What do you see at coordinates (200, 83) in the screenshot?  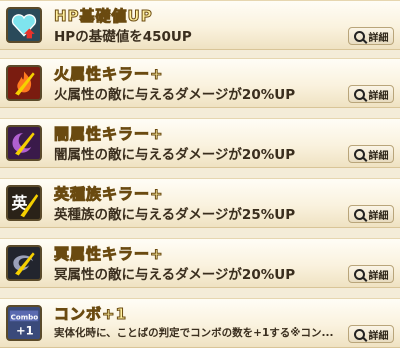 I see `ability-row-fire-killer: 火属性キラー+ 火属性の敵に与えるダメージが20%UP 詳細` at bounding box center [200, 83].